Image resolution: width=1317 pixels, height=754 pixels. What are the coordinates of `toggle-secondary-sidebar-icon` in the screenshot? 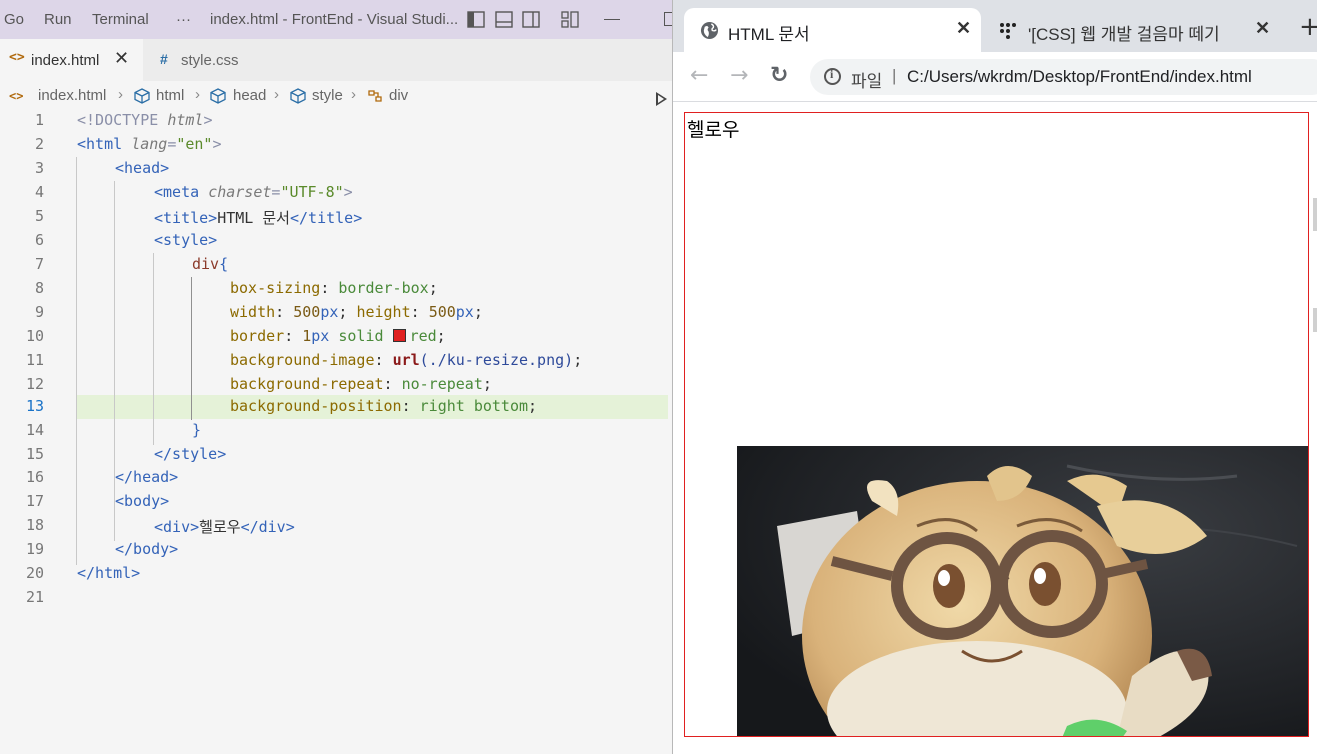 It's located at (531, 19).